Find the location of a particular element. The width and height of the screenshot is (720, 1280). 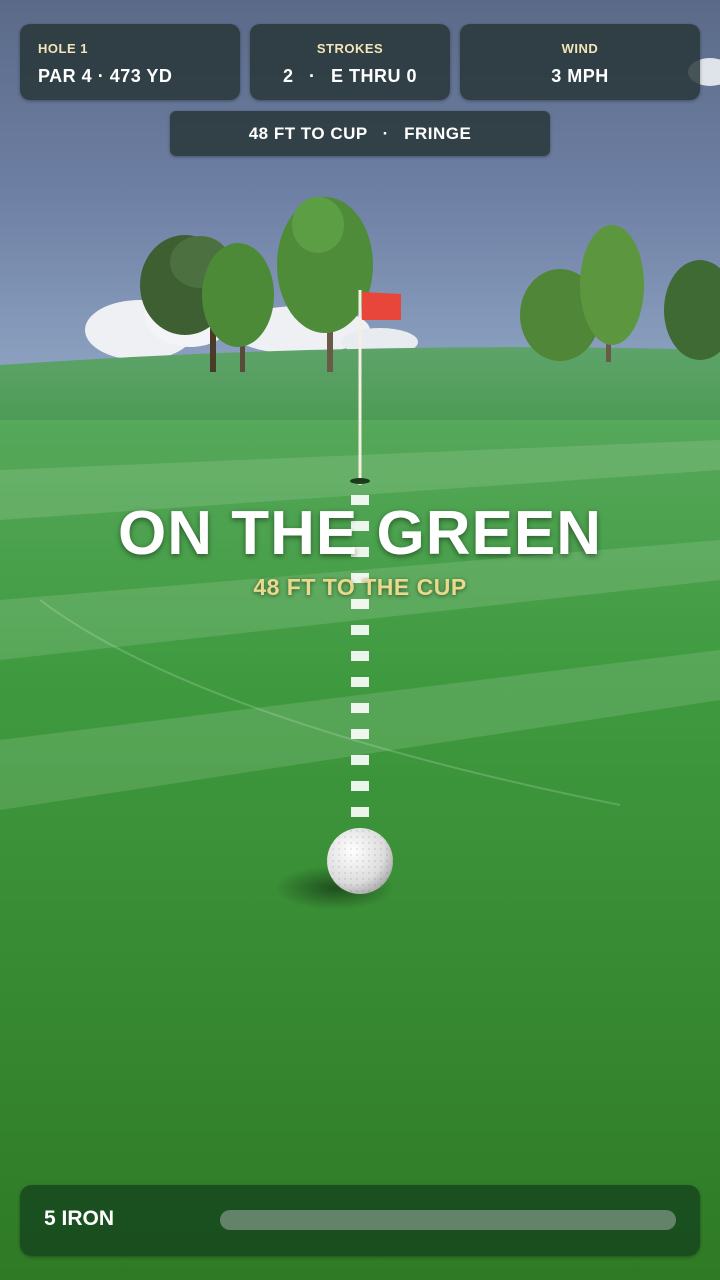

strokes-panel: STROKES 2 · E THRU 0 is located at coordinates (350, 62).